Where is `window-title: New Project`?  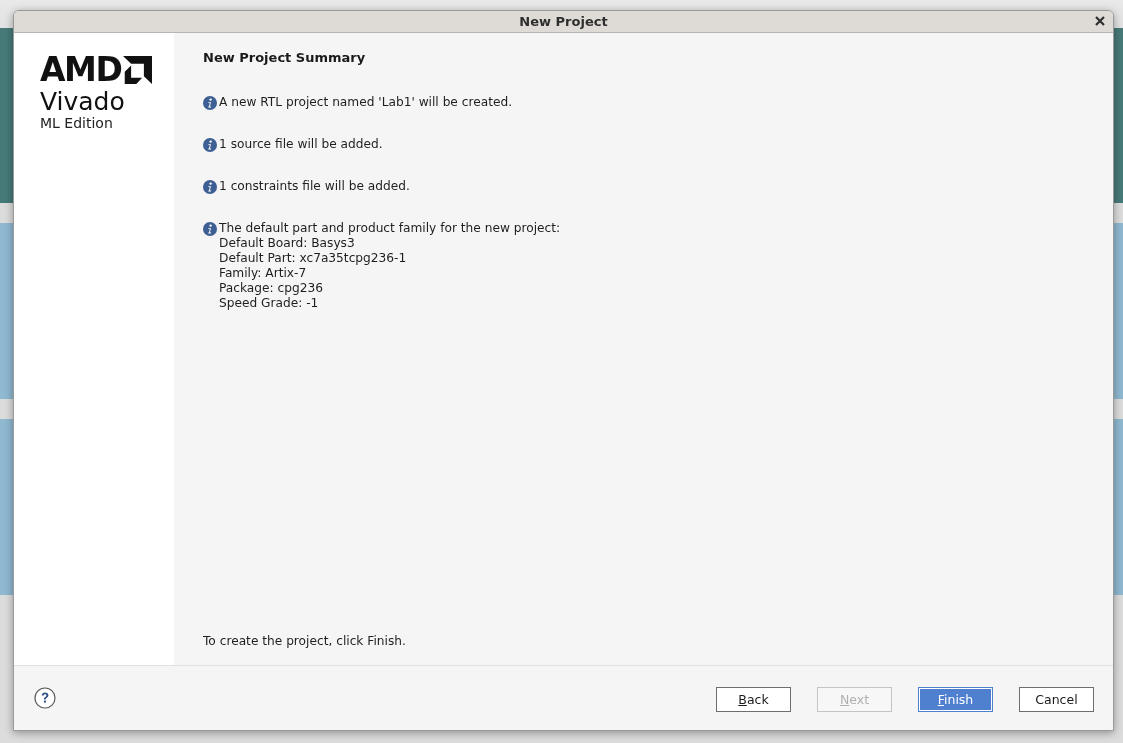 window-title: New Project is located at coordinates (563, 21).